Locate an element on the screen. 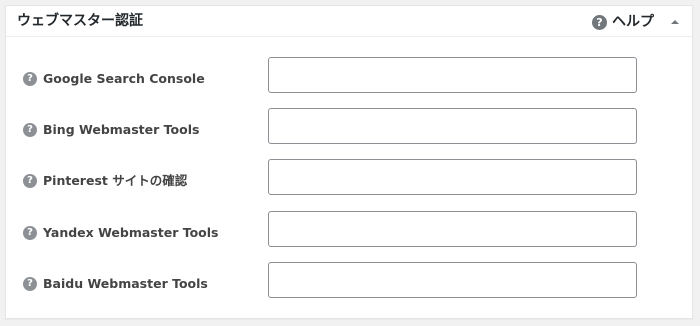  pinterest-verification-input is located at coordinates (452, 177).